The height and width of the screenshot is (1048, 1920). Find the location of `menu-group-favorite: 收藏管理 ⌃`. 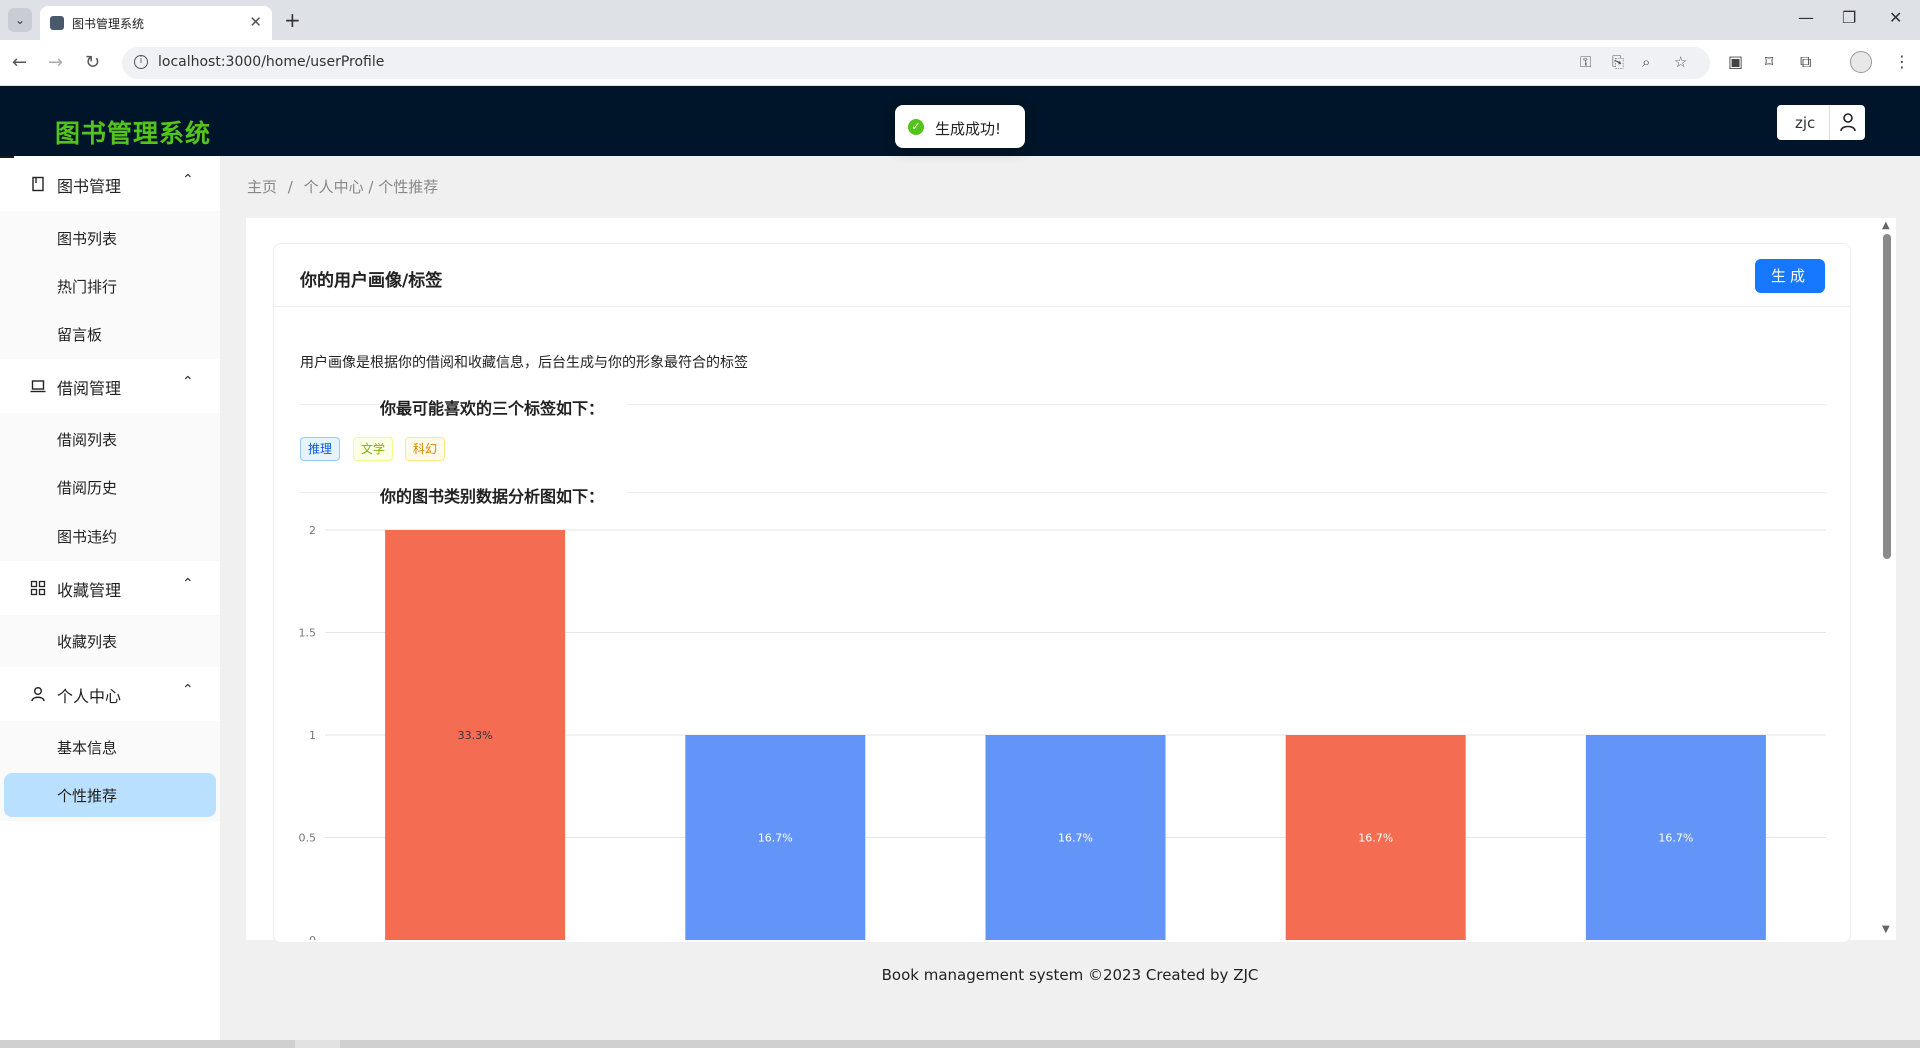

menu-group-favorite: 收藏管理 ⌃ is located at coordinates (110, 588).